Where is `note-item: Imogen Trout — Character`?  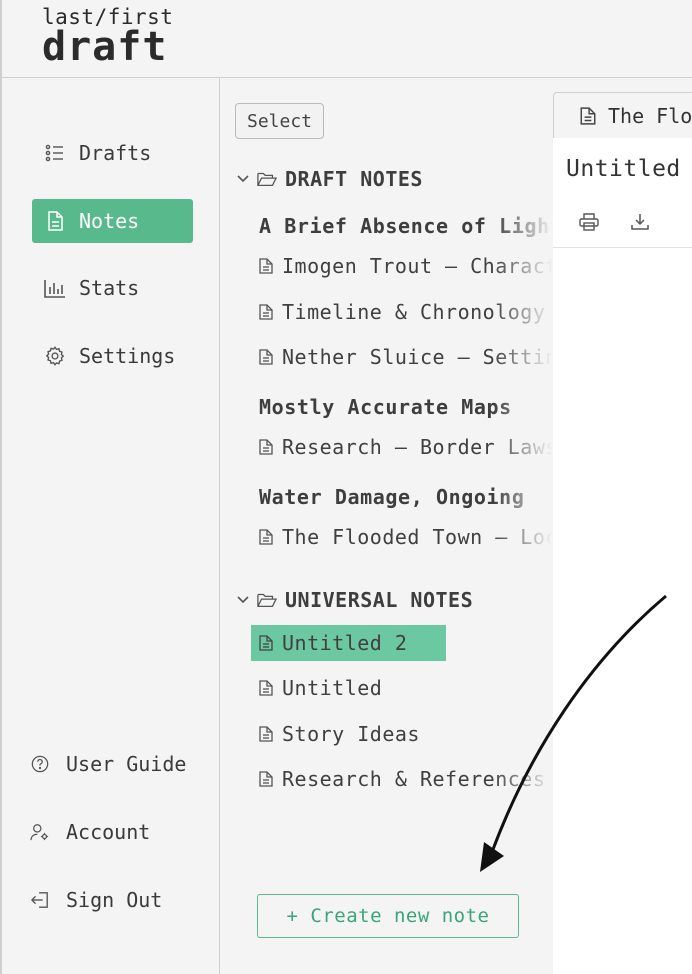 note-item: Imogen Trout — Character is located at coordinates (402, 266).